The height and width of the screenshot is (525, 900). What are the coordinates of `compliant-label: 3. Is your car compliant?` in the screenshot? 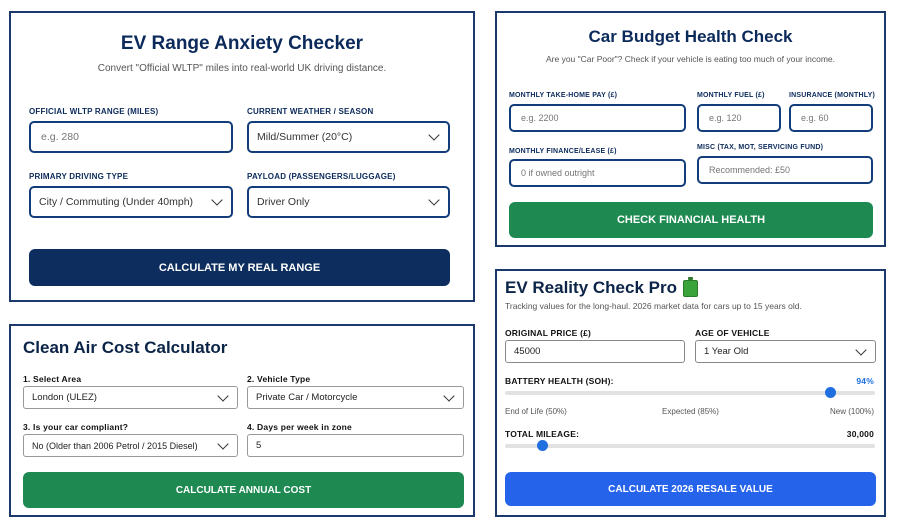 It's located at (76, 427).